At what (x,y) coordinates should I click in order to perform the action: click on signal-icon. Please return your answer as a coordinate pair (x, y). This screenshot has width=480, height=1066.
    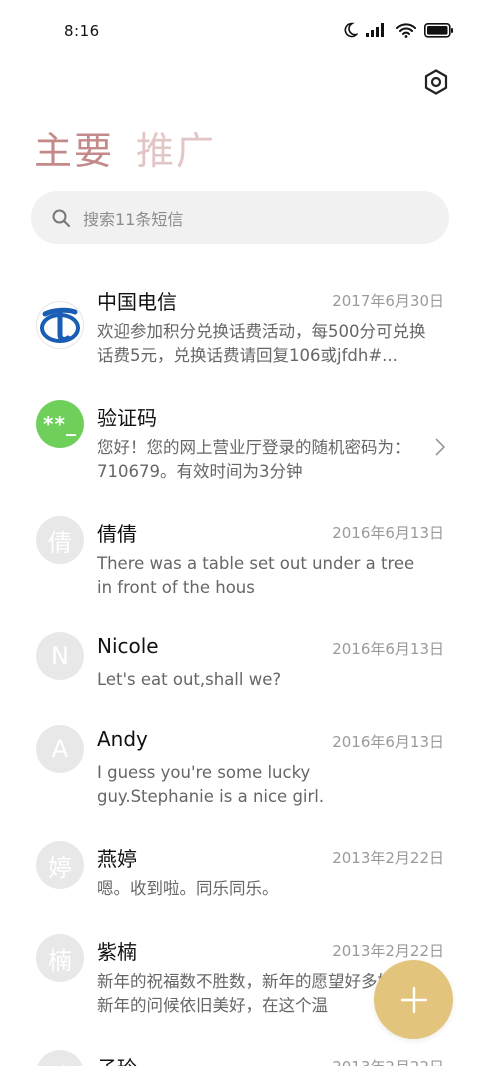
    Looking at the image, I should click on (375, 30).